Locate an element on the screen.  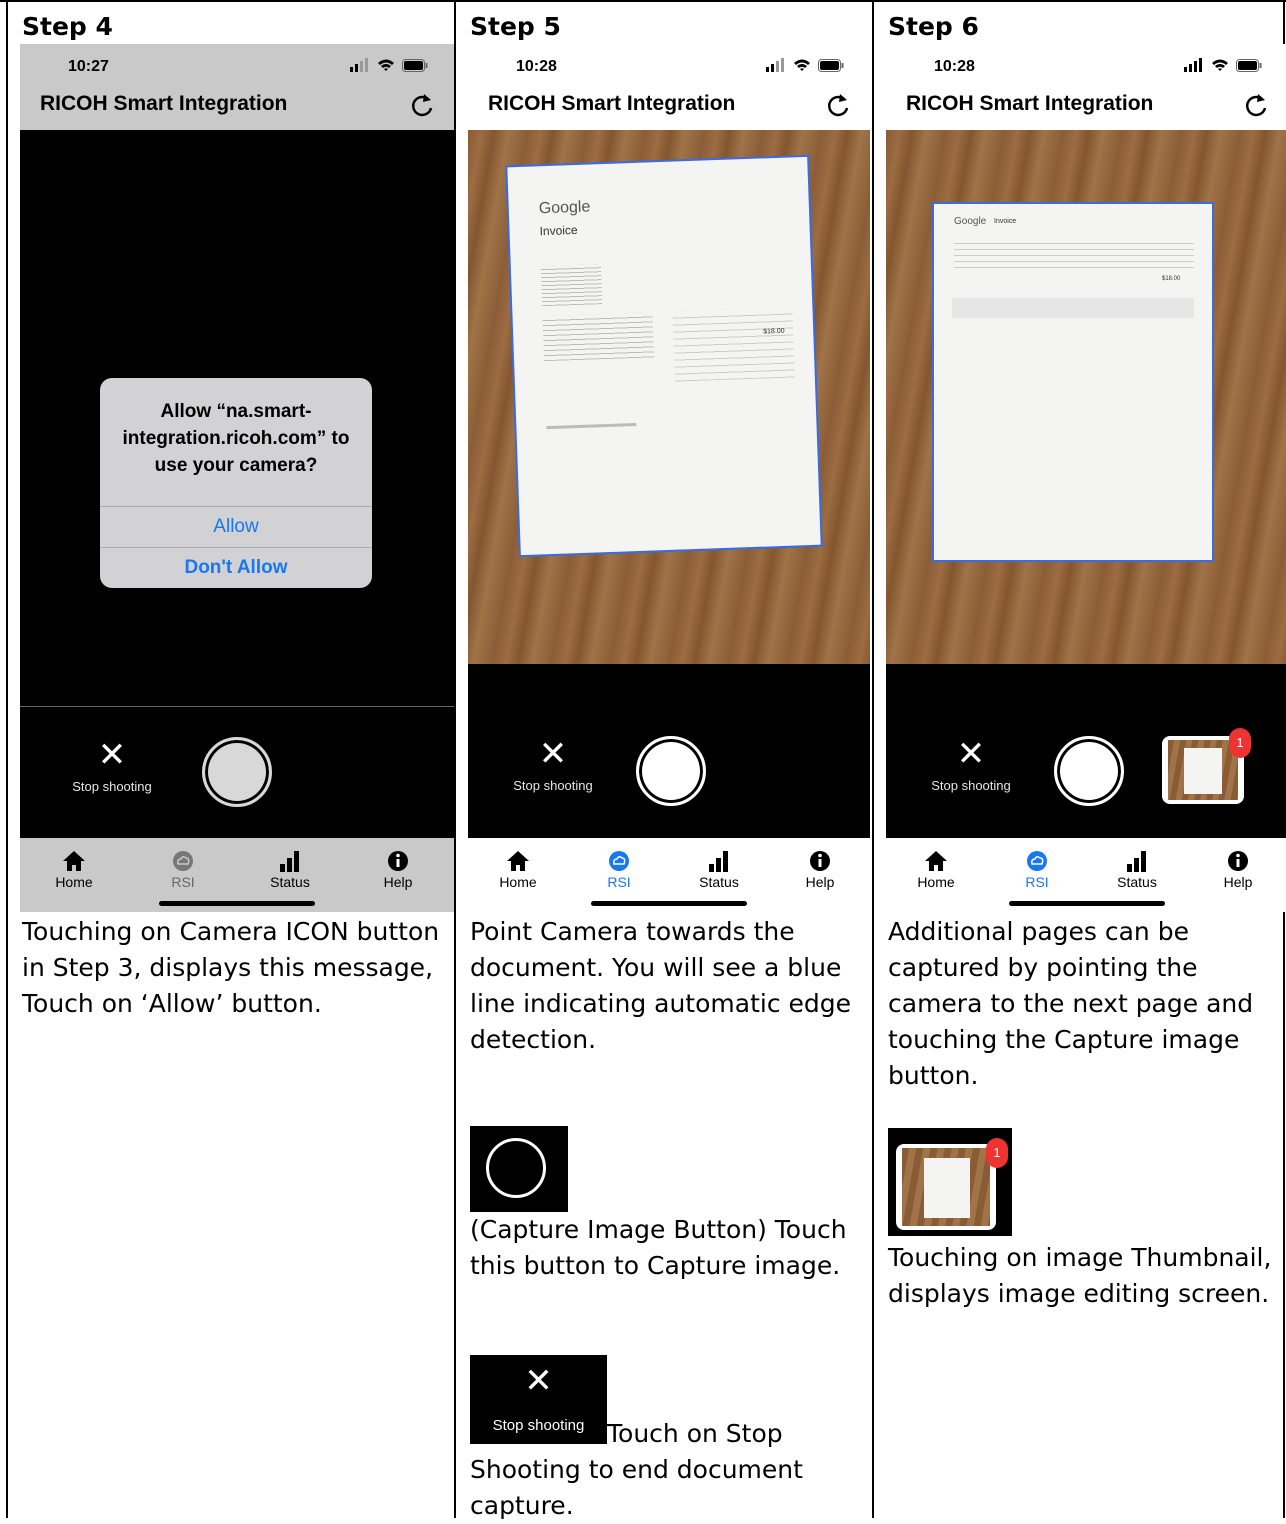
allow-button: Allow is located at coordinates (236, 527).